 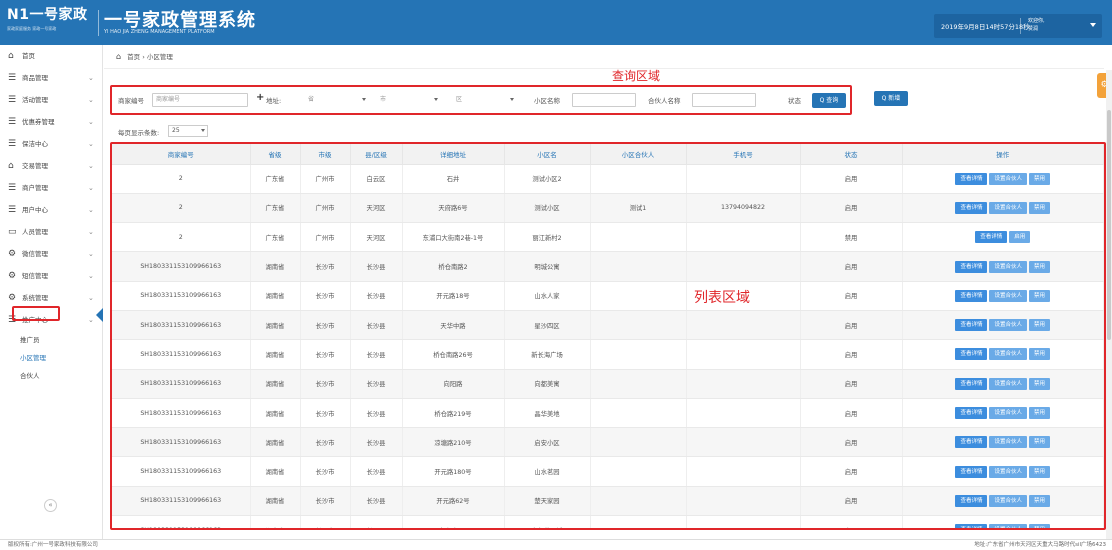 What do you see at coordinates (51, 232) in the screenshot?
I see `sidebar-item: ▭ 人员管理 ⌄` at bounding box center [51, 232].